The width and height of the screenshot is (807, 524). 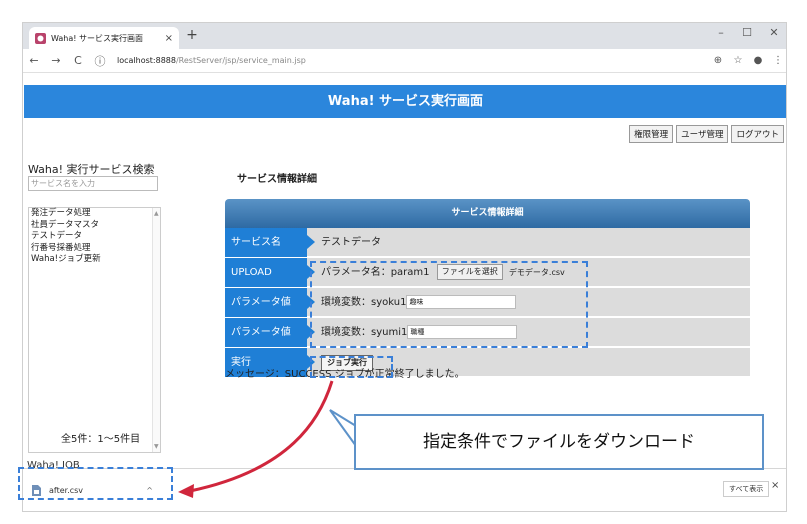 What do you see at coordinates (169, 38) in the screenshot?
I see `tab-close-icon: ×` at bounding box center [169, 38].